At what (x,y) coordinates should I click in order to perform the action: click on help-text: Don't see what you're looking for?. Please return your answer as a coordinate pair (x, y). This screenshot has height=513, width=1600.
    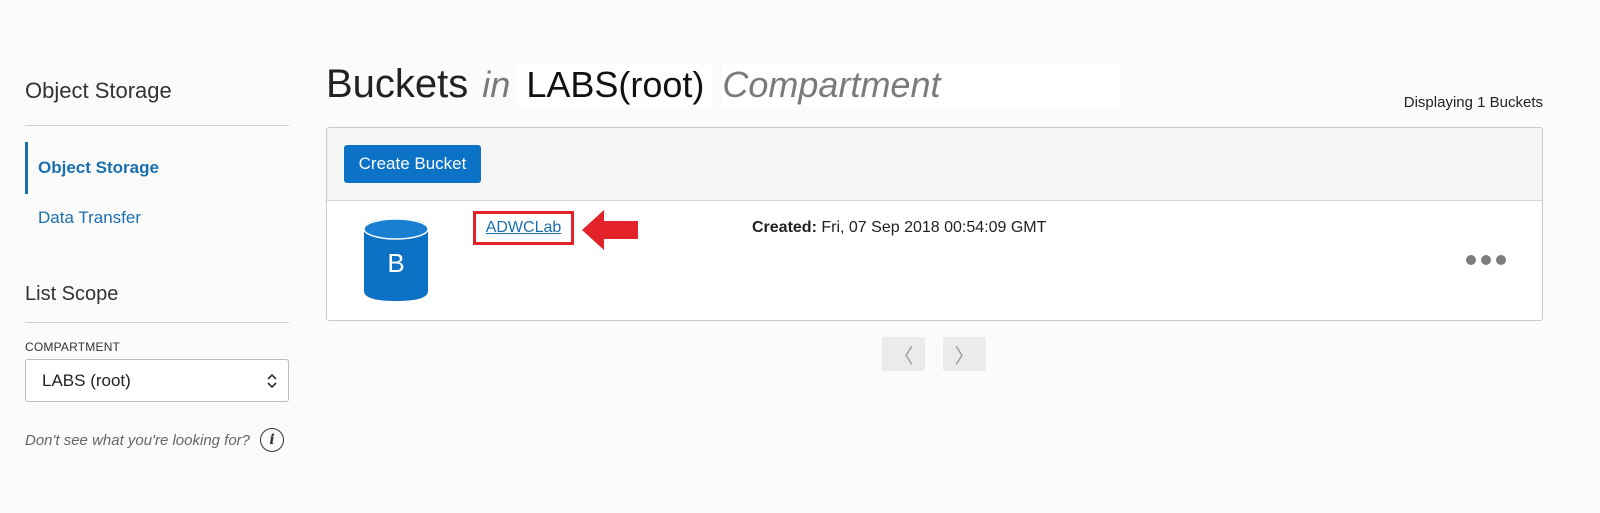
    Looking at the image, I should click on (138, 440).